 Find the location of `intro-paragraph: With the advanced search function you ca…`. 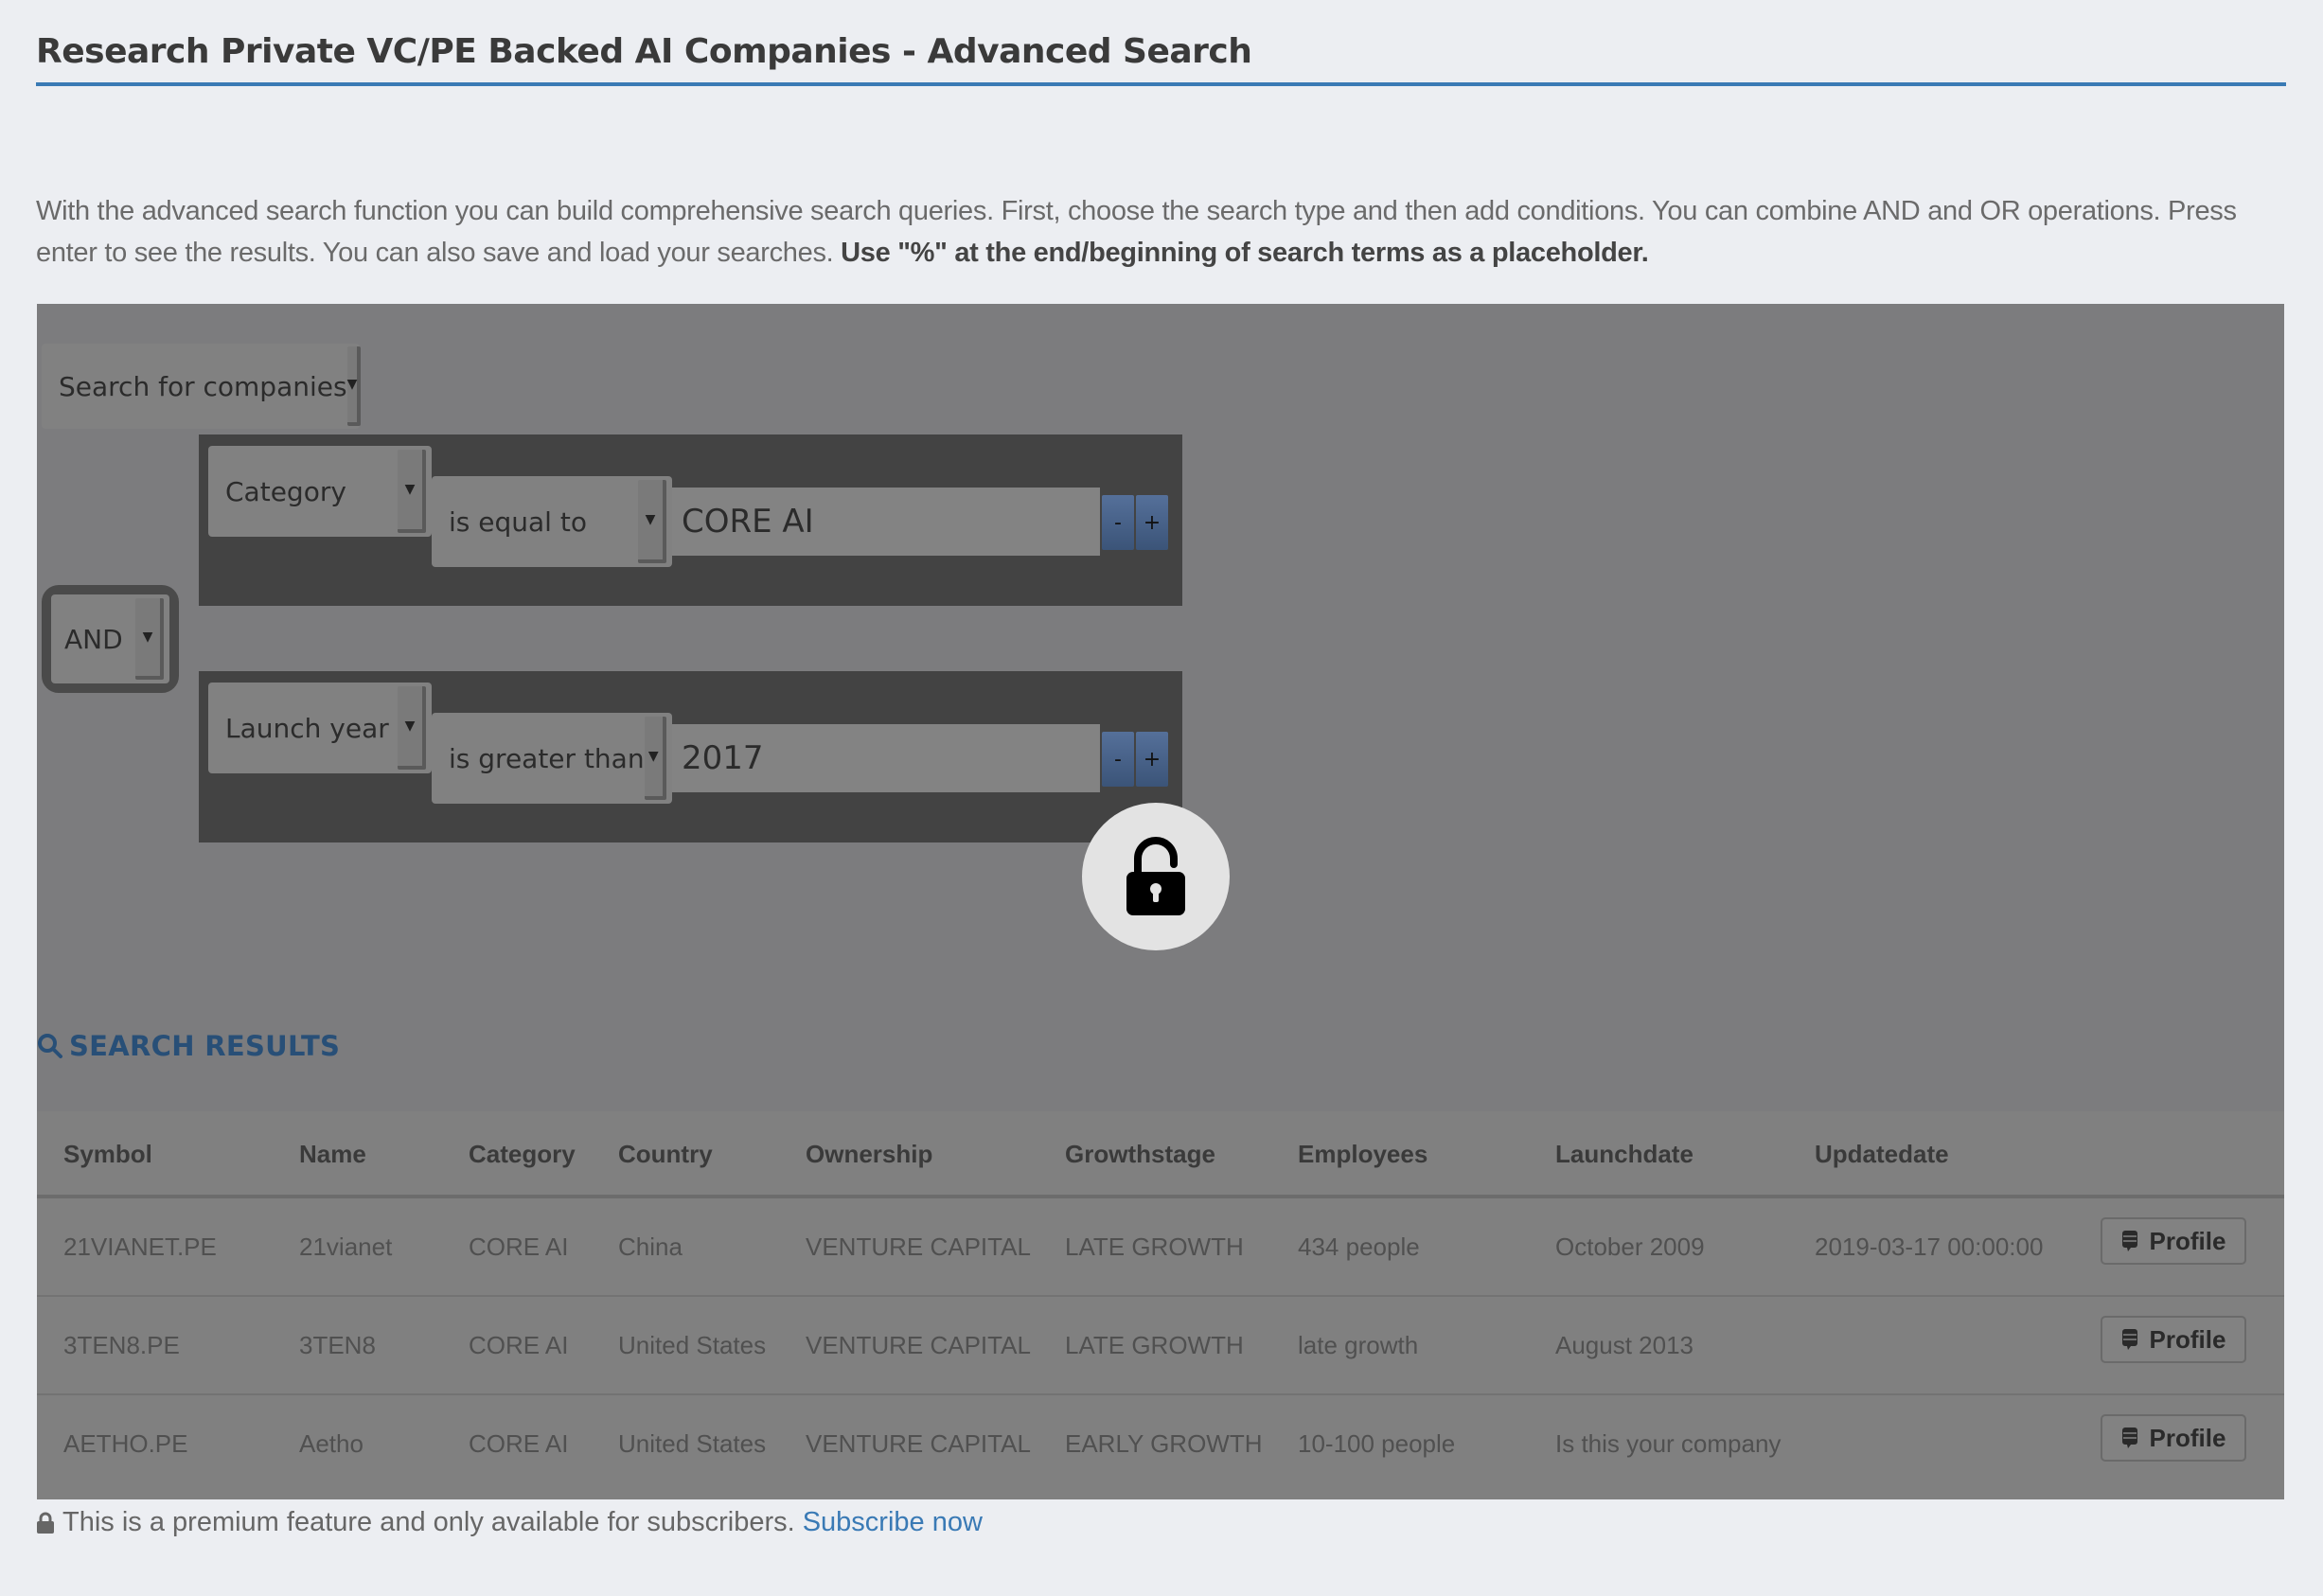

intro-paragraph: With the advanced search function you ca… is located at coordinates (1157, 232).